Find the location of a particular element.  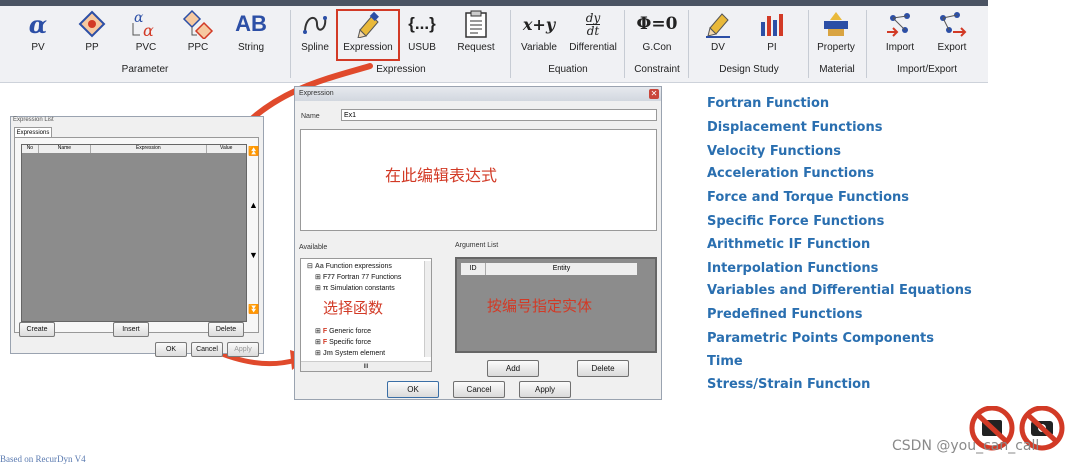

function-category: Displacement Functions is located at coordinates (795, 127).